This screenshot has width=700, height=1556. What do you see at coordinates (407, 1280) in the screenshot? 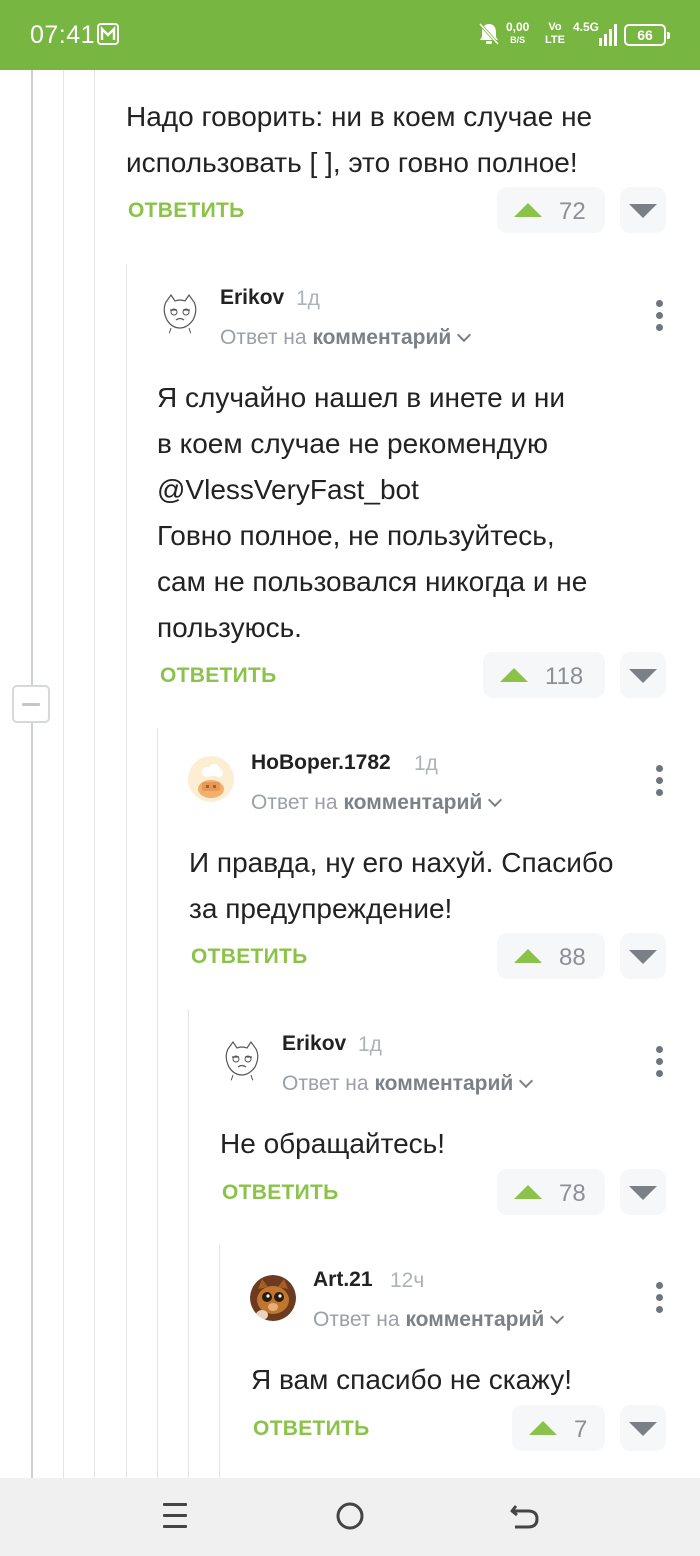
I see `comment-time: 12ч` at bounding box center [407, 1280].